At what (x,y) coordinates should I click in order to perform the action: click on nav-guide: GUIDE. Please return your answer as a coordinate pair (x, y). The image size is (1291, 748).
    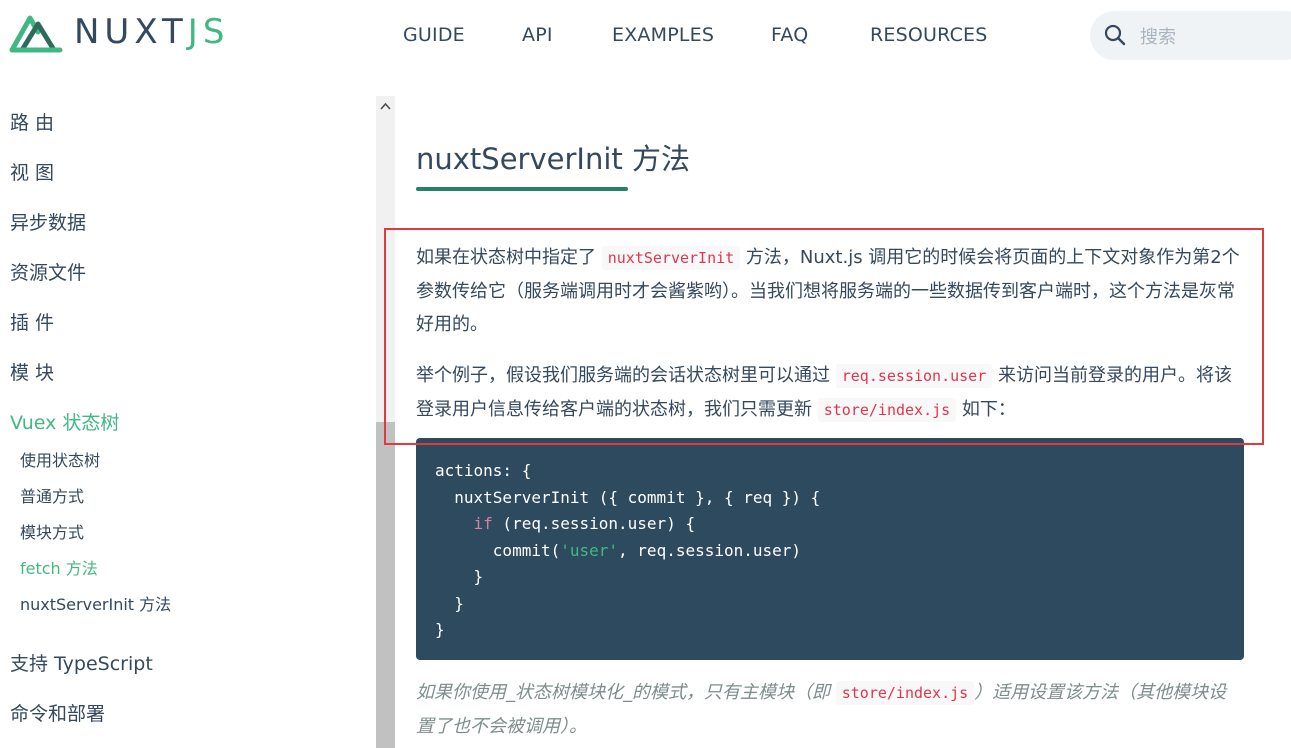
    Looking at the image, I should click on (434, 35).